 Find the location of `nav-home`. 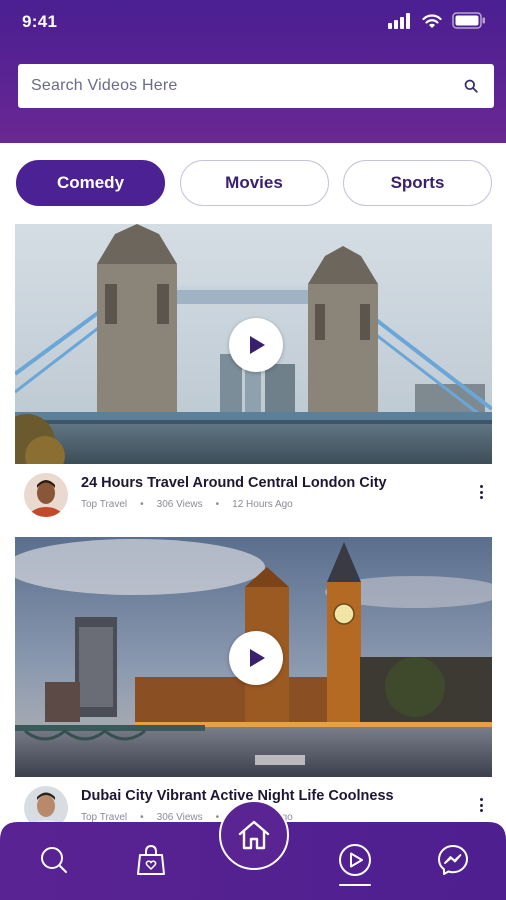

nav-home is located at coordinates (254, 835).